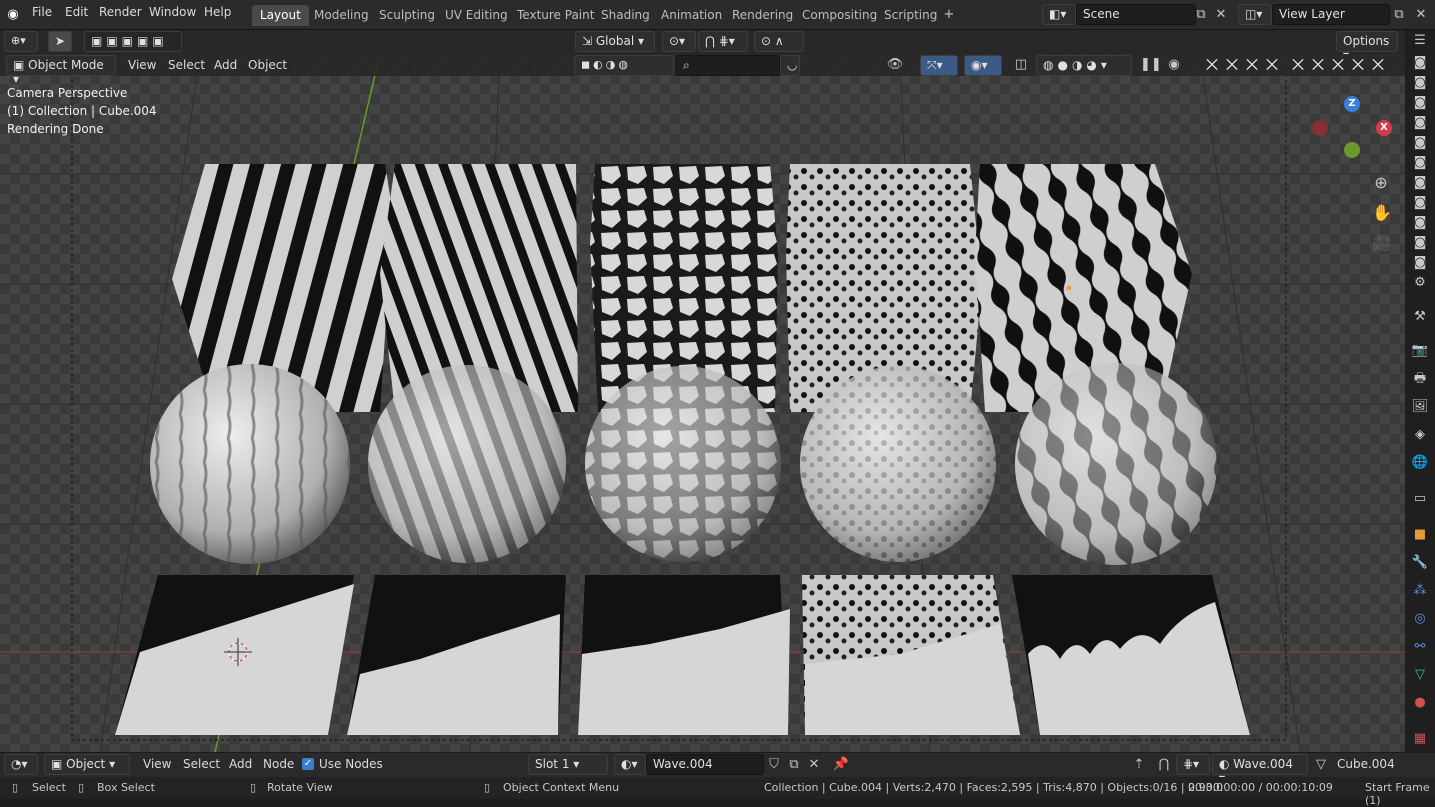 This screenshot has width=1435, height=807. Describe the element at coordinates (1221, 15) in the screenshot. I see `delete-scene-icon: ✕` at that location.